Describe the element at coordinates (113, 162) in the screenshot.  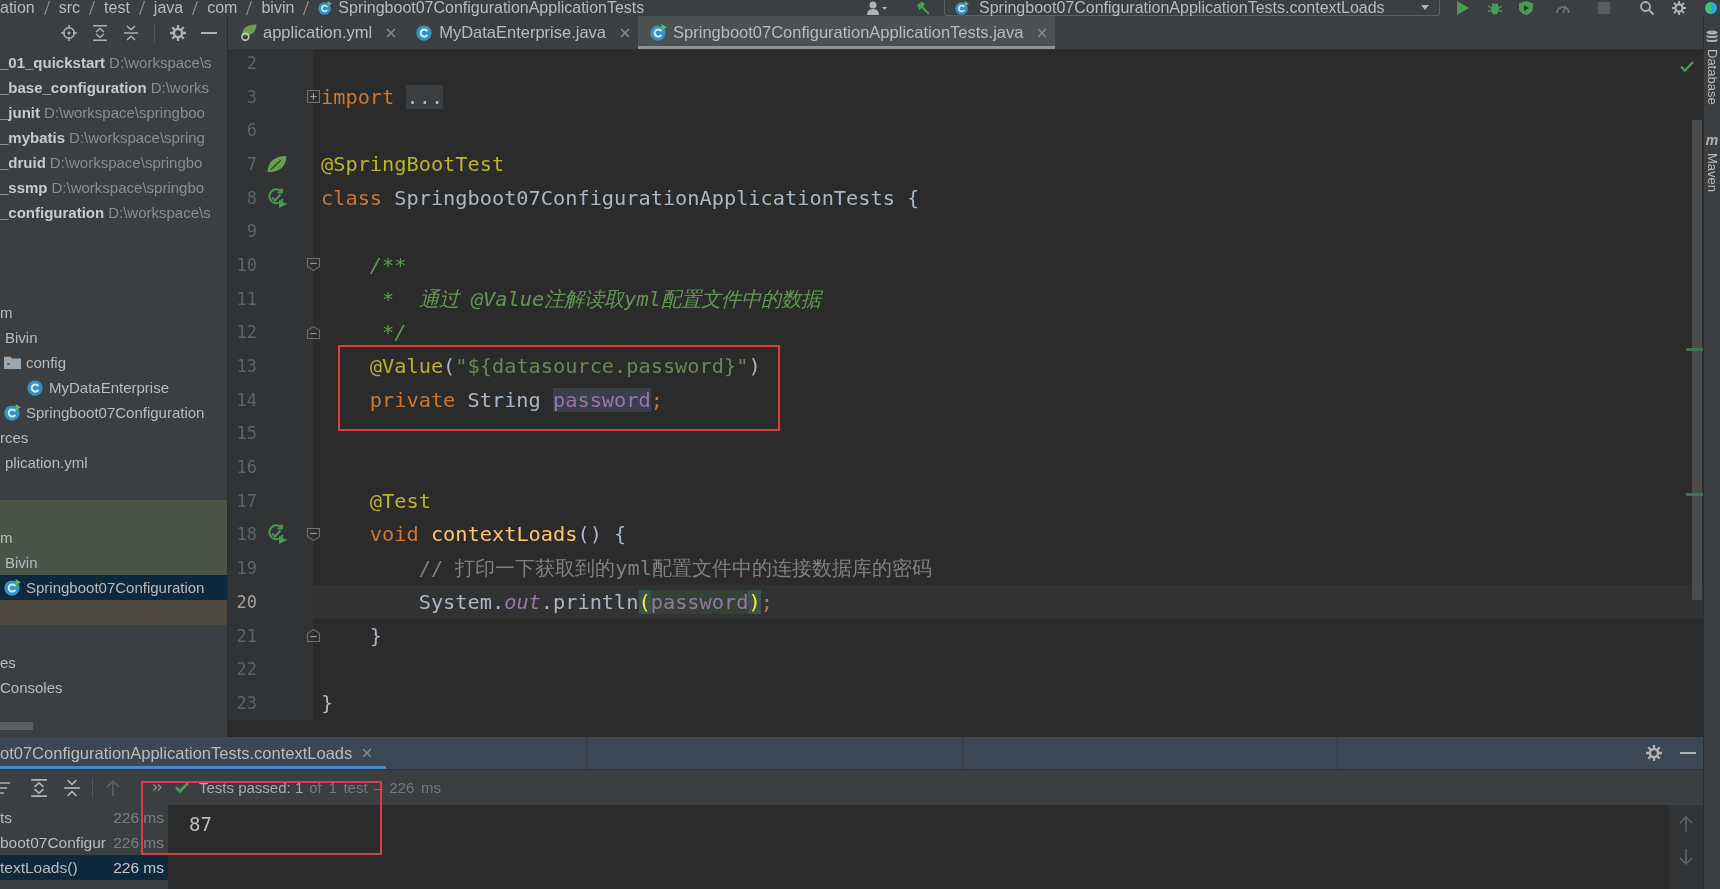
I see `module-item: _druid D:\workspace\springbo` at that location.